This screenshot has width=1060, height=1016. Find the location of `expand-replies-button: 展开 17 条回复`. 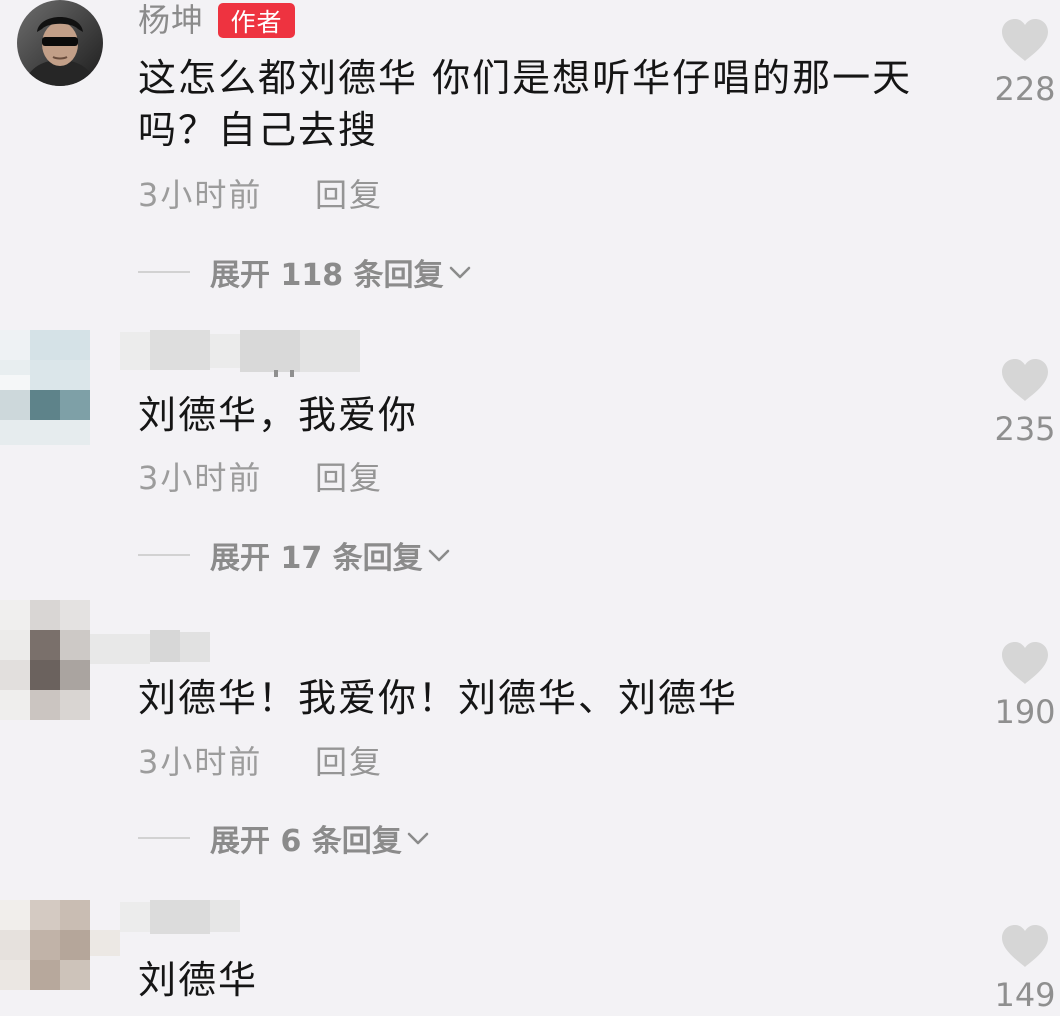

expand-replies-button: 展开 17 条回复 is located at coordinates (330, 555).